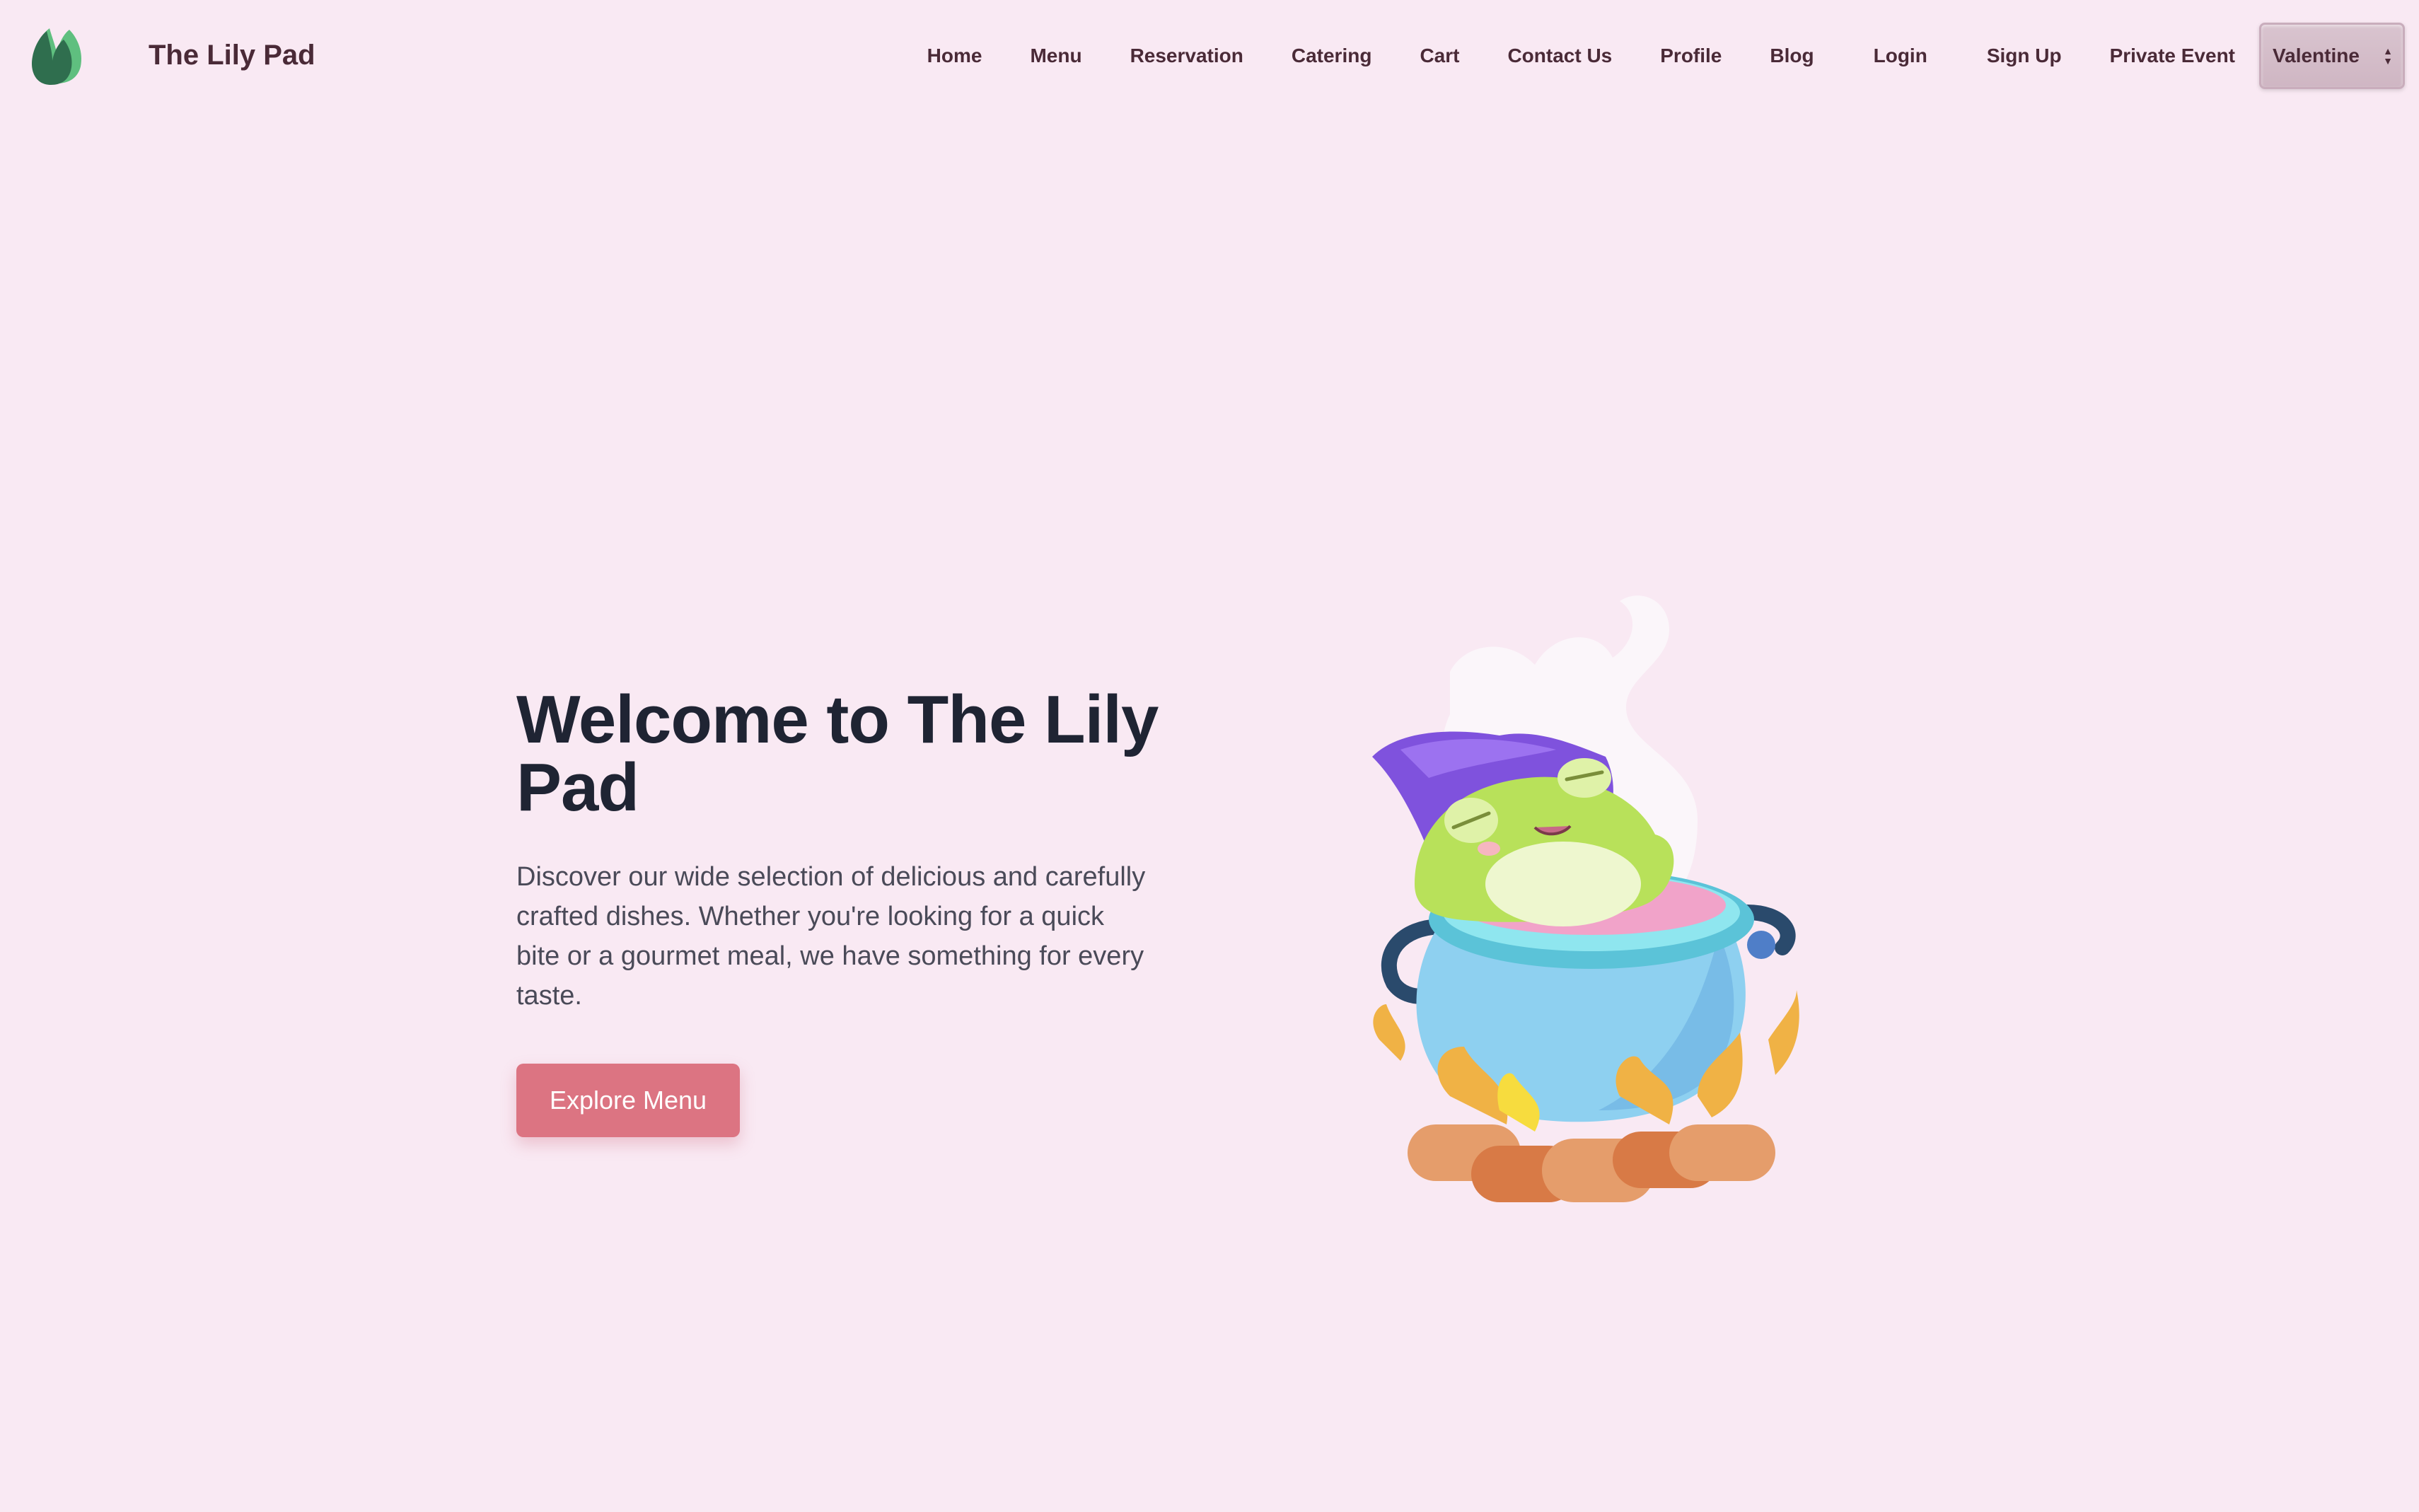 Image resolution: width=2419 pixels, height=1512 pixels. Describe the element at coordinates (1056, 56) in the screenshot. I see `nav-link-menu: Menu` at that location.